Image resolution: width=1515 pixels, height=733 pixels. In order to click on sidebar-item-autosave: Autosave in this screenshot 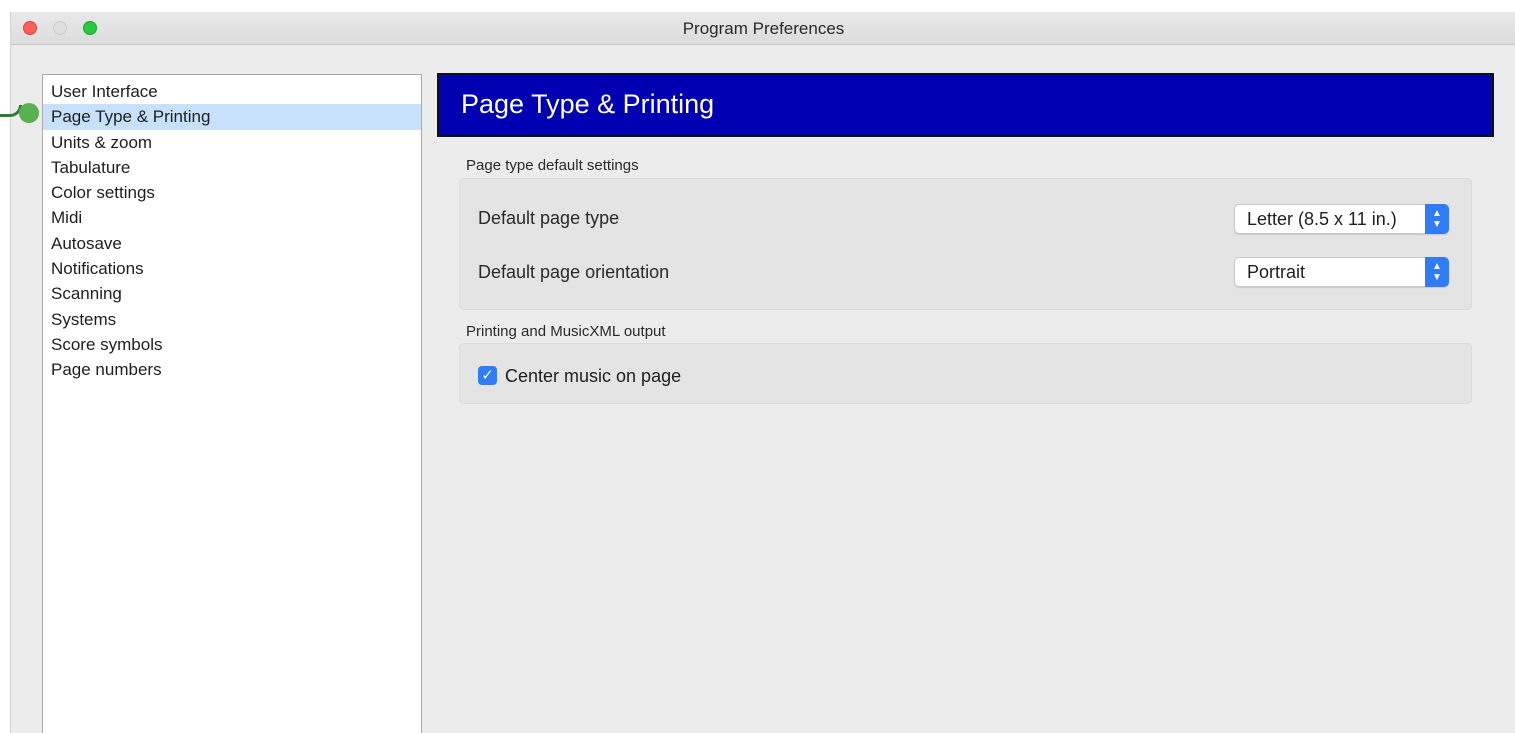, I will do `click(232, 243)`.